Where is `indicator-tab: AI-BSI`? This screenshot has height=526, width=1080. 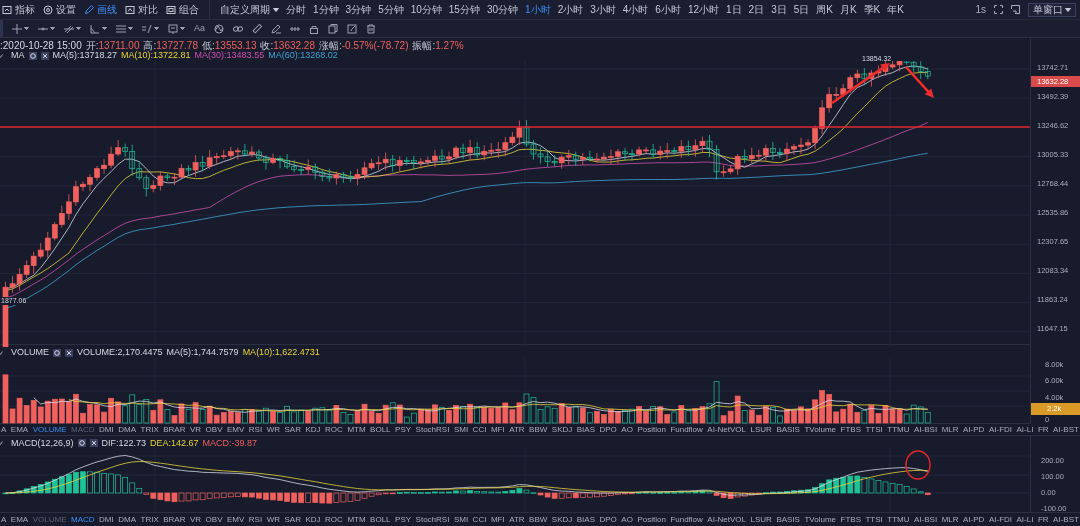
indicator-tab: AI-BSI is located at coordinates (926, 429).